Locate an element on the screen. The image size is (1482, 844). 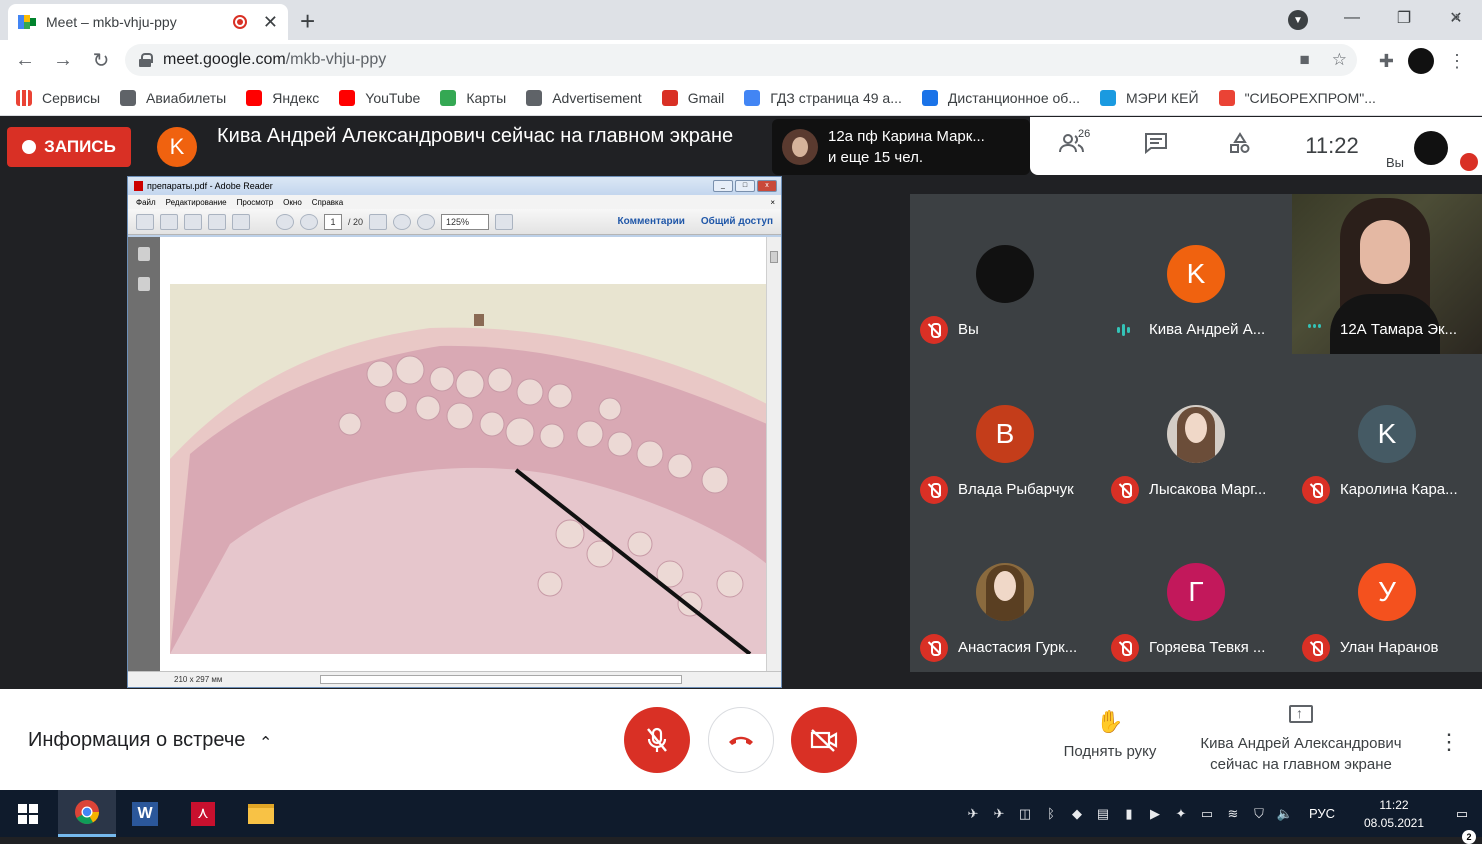
bookmark-item: Gmail is located at coordinates (692, 97).